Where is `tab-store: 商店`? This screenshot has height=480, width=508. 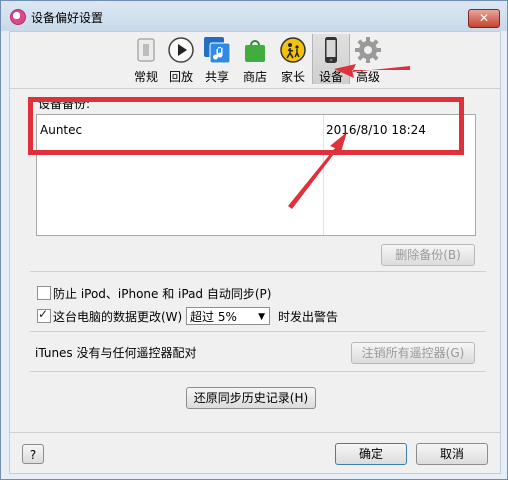 tab-store: 商店 is located at coordinates (255, 59).